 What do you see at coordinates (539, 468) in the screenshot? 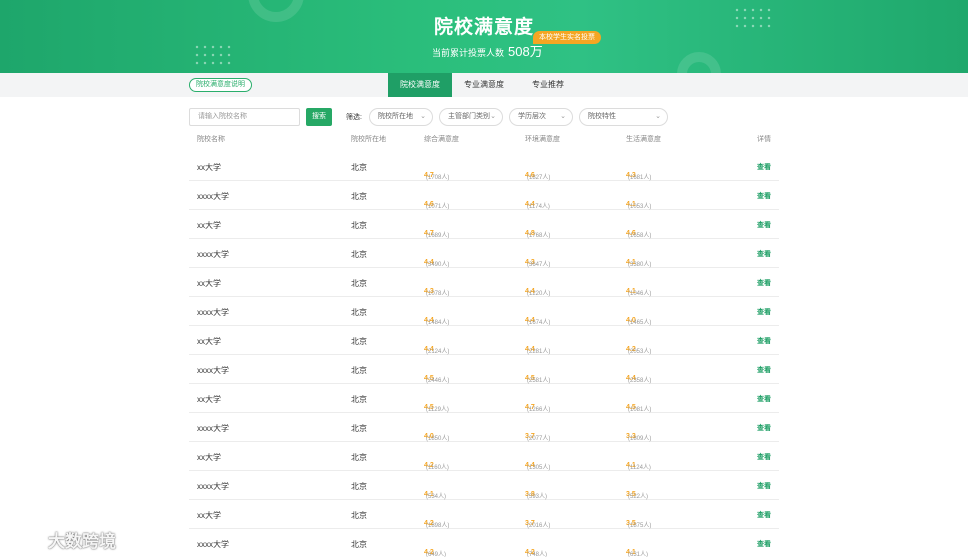
I see `vote-count: (1305人)` at bounding box center [539, 468].